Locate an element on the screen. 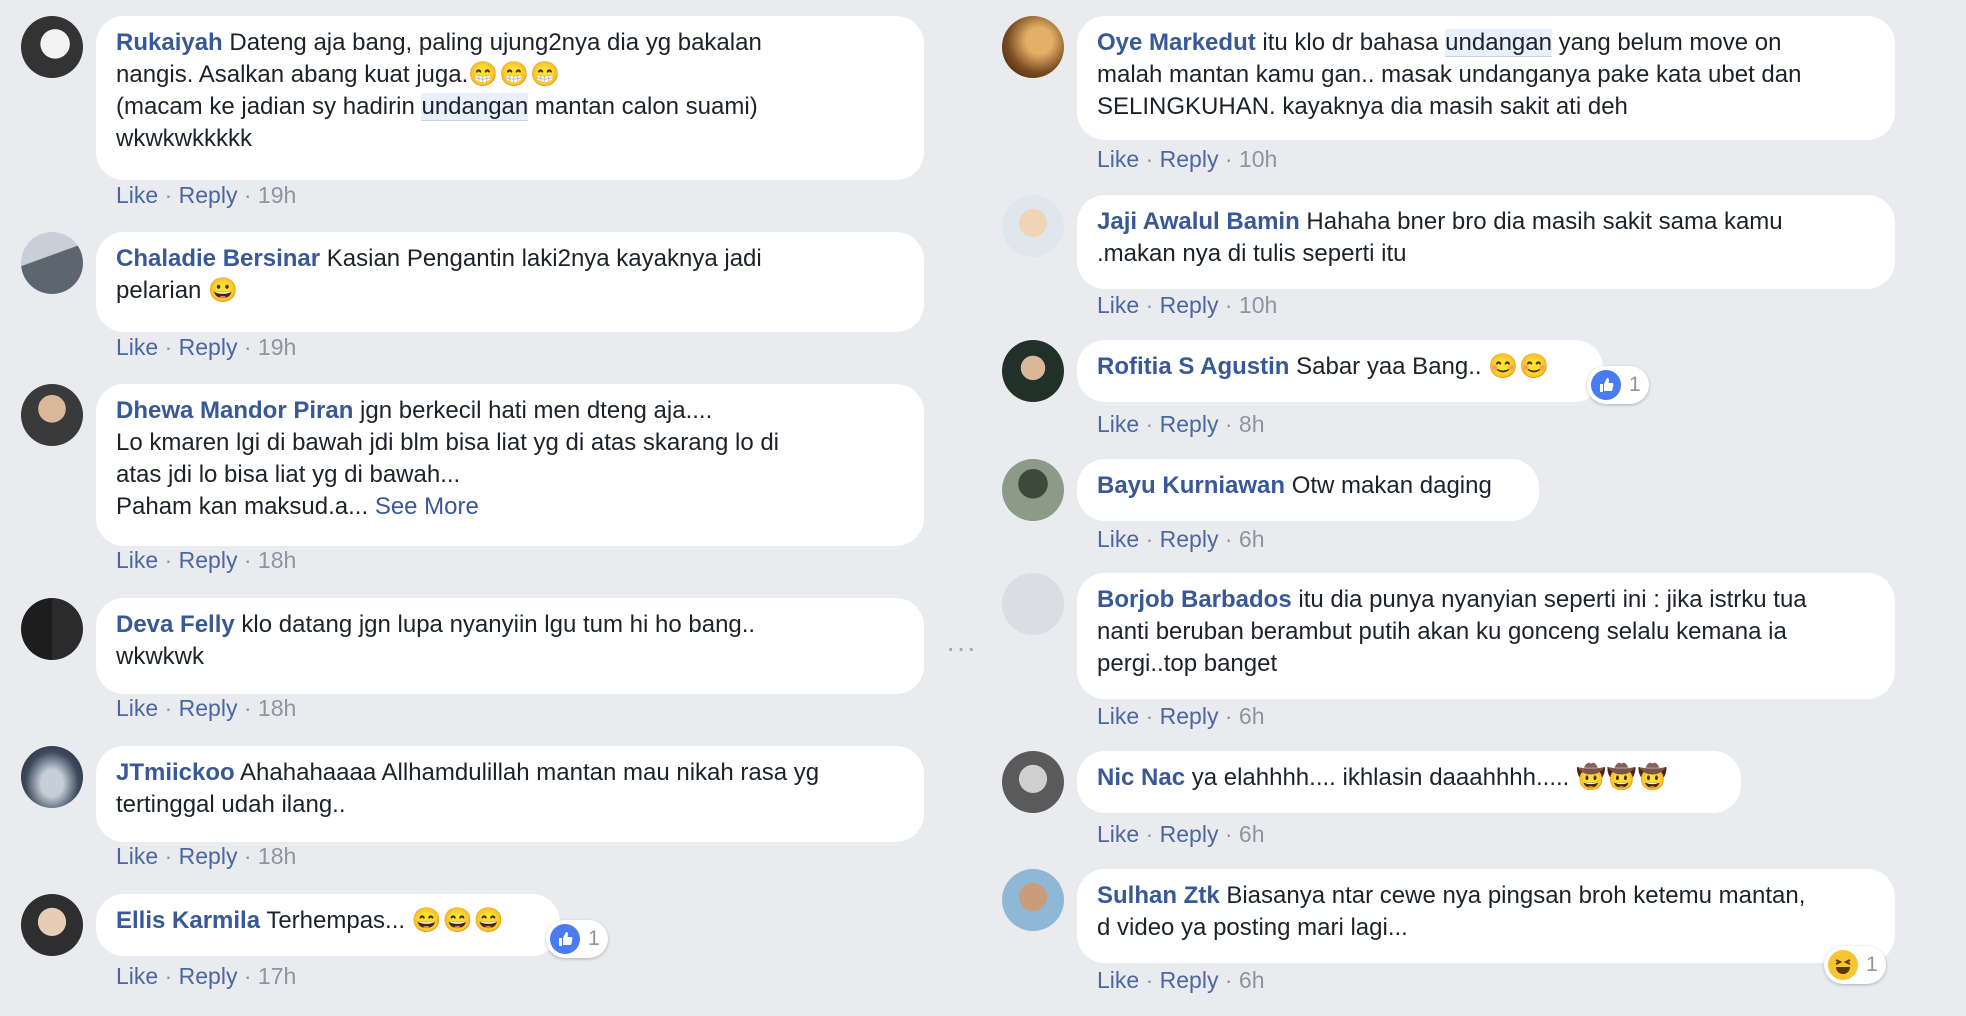 The height and width of the screenshot is (1016, 1966). see-more-link: See More is located at coordinates (427, 506).